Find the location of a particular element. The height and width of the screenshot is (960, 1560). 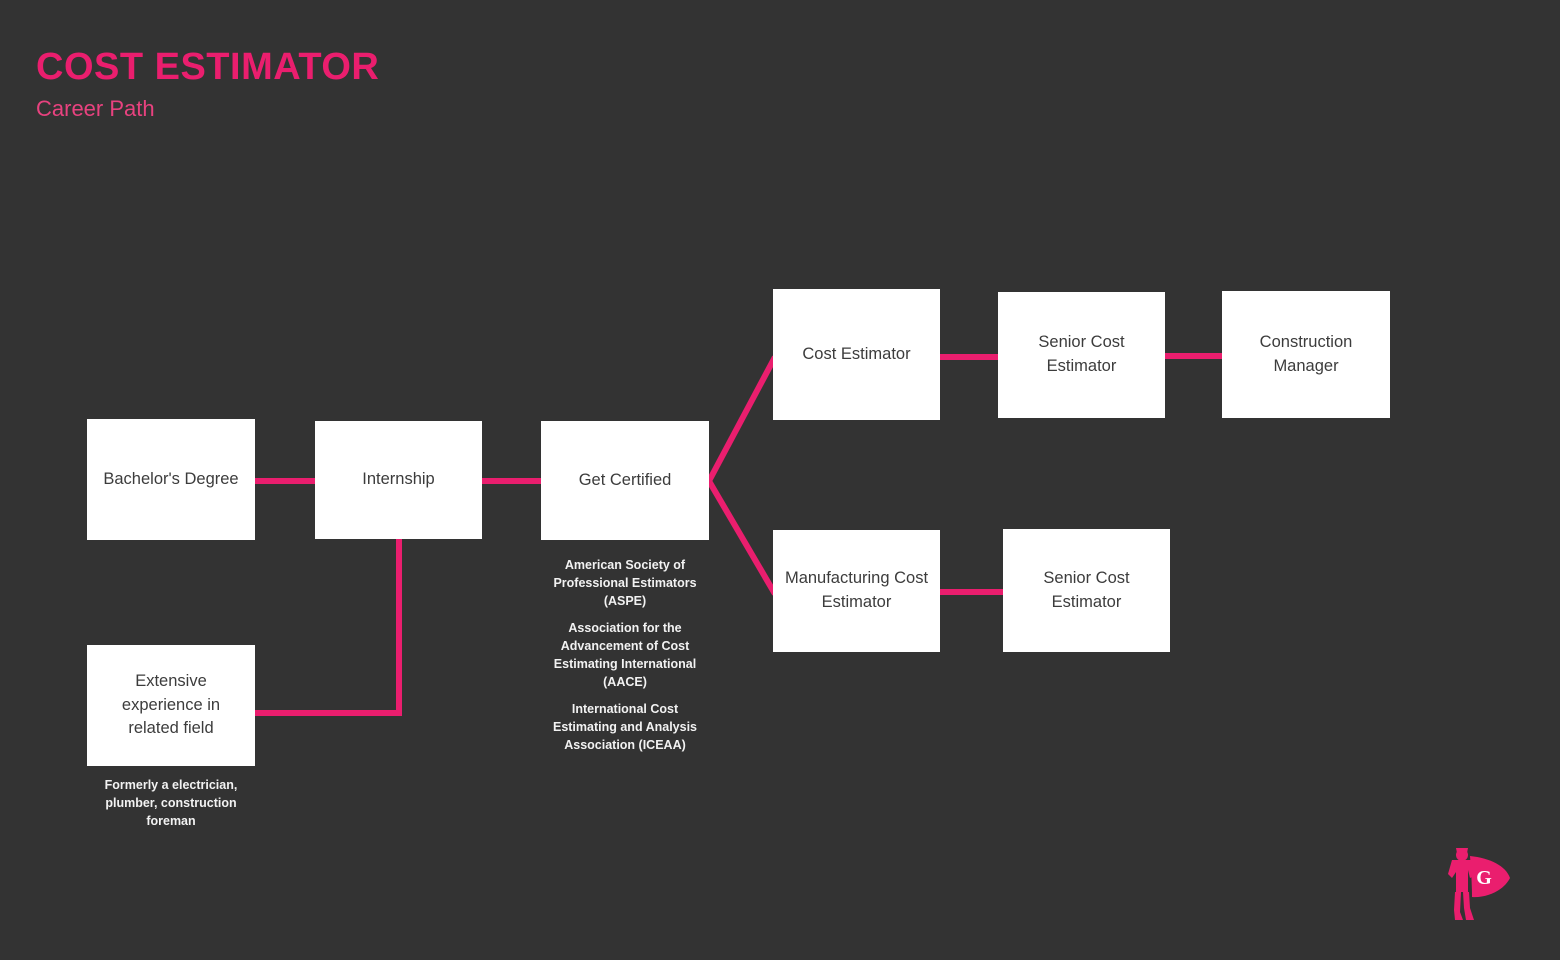

node-senior-cost-estimator-bottom: Senior Cost Estimator is located at coordinates (1086, 590).